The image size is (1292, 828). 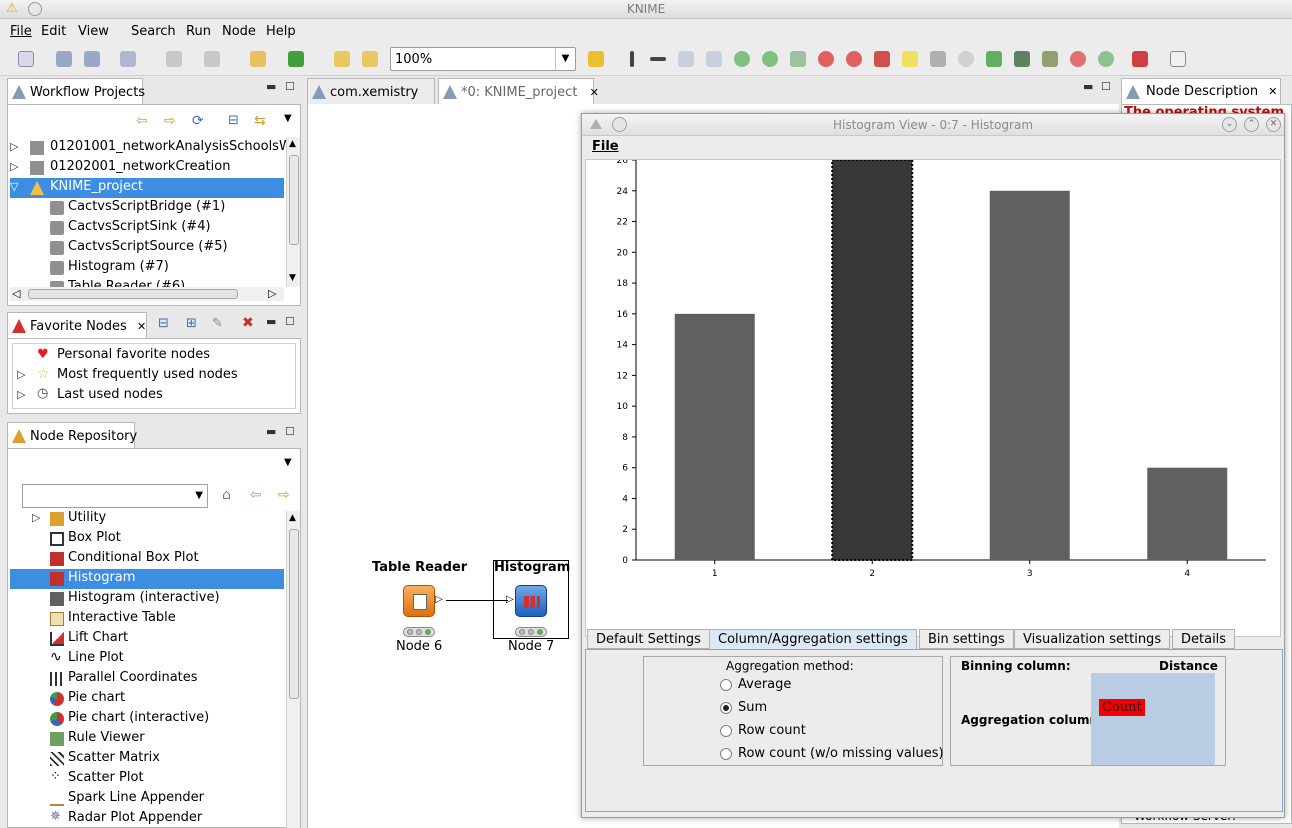 I want to click on maximize-editor-button: ☐, so click(x=1106, y=86).